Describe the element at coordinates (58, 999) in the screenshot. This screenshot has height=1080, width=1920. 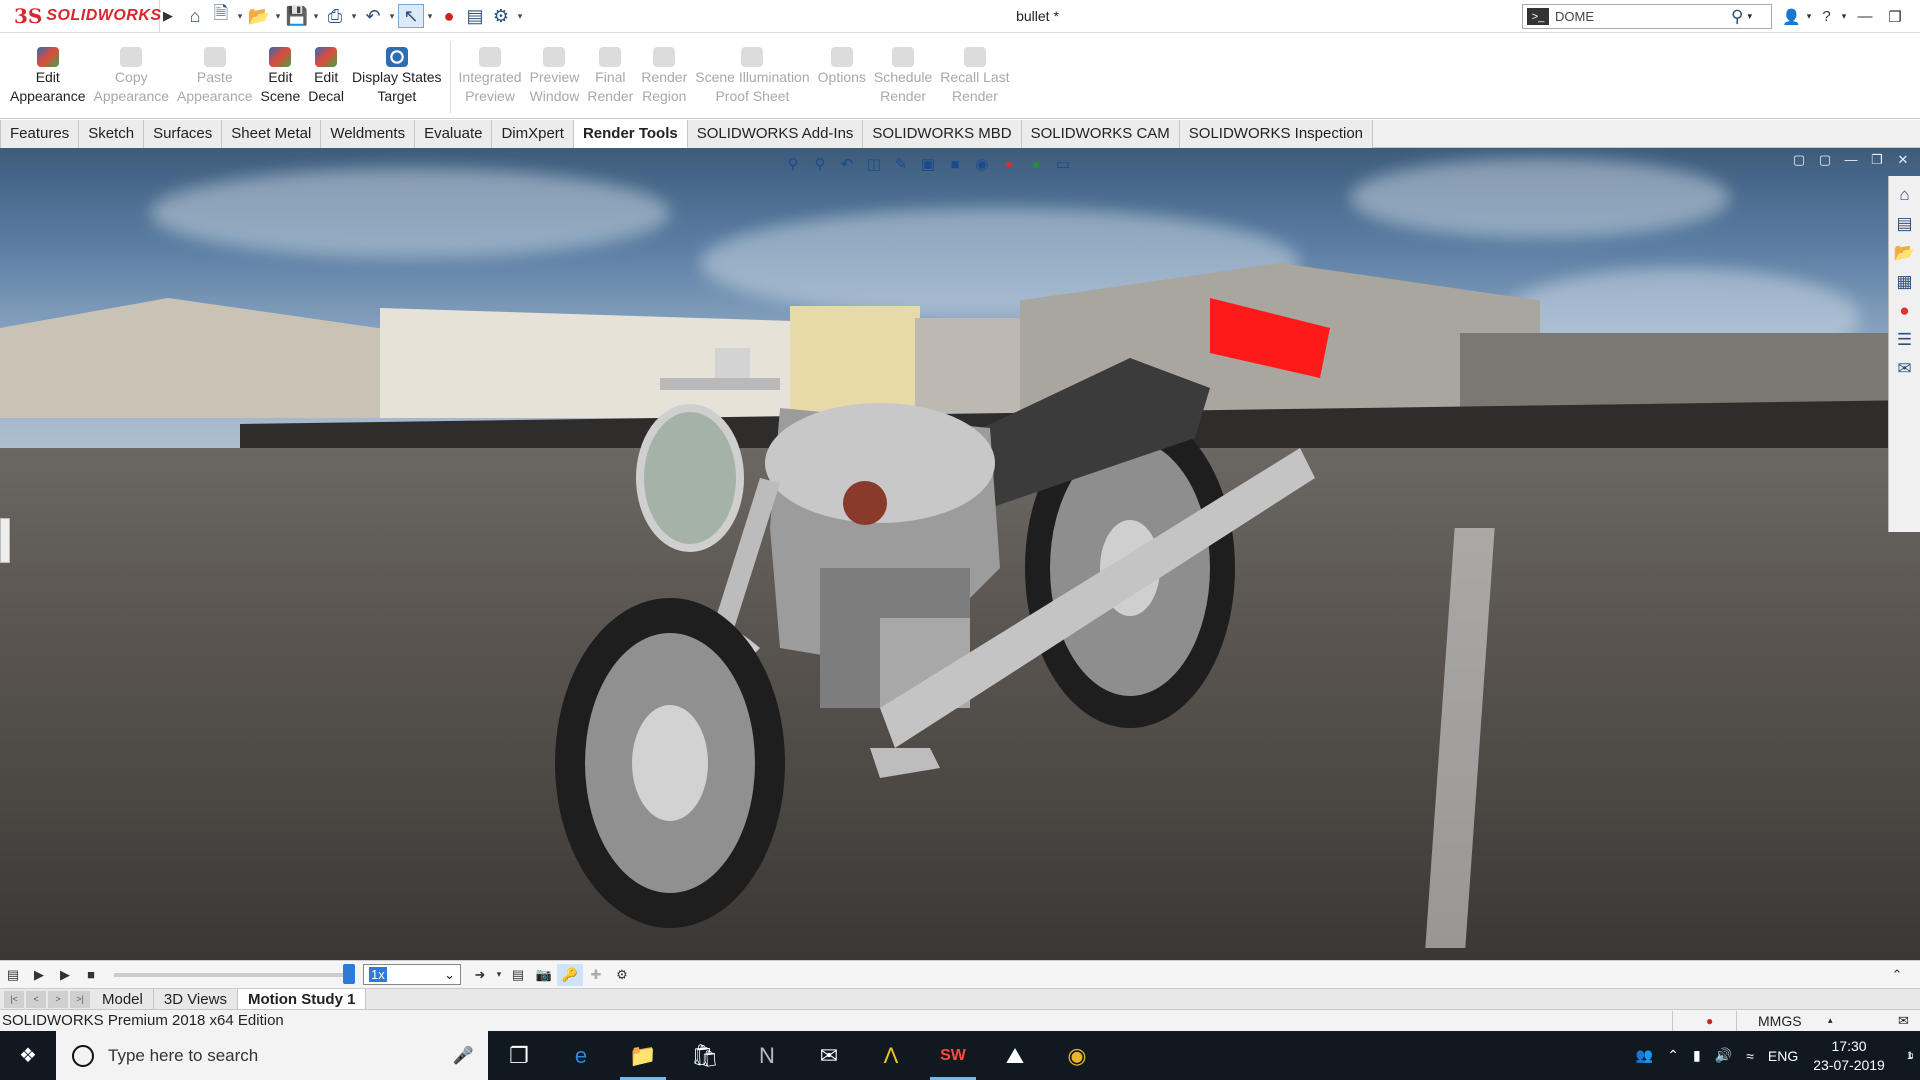
I see `next-tab-icon: >` at that location.